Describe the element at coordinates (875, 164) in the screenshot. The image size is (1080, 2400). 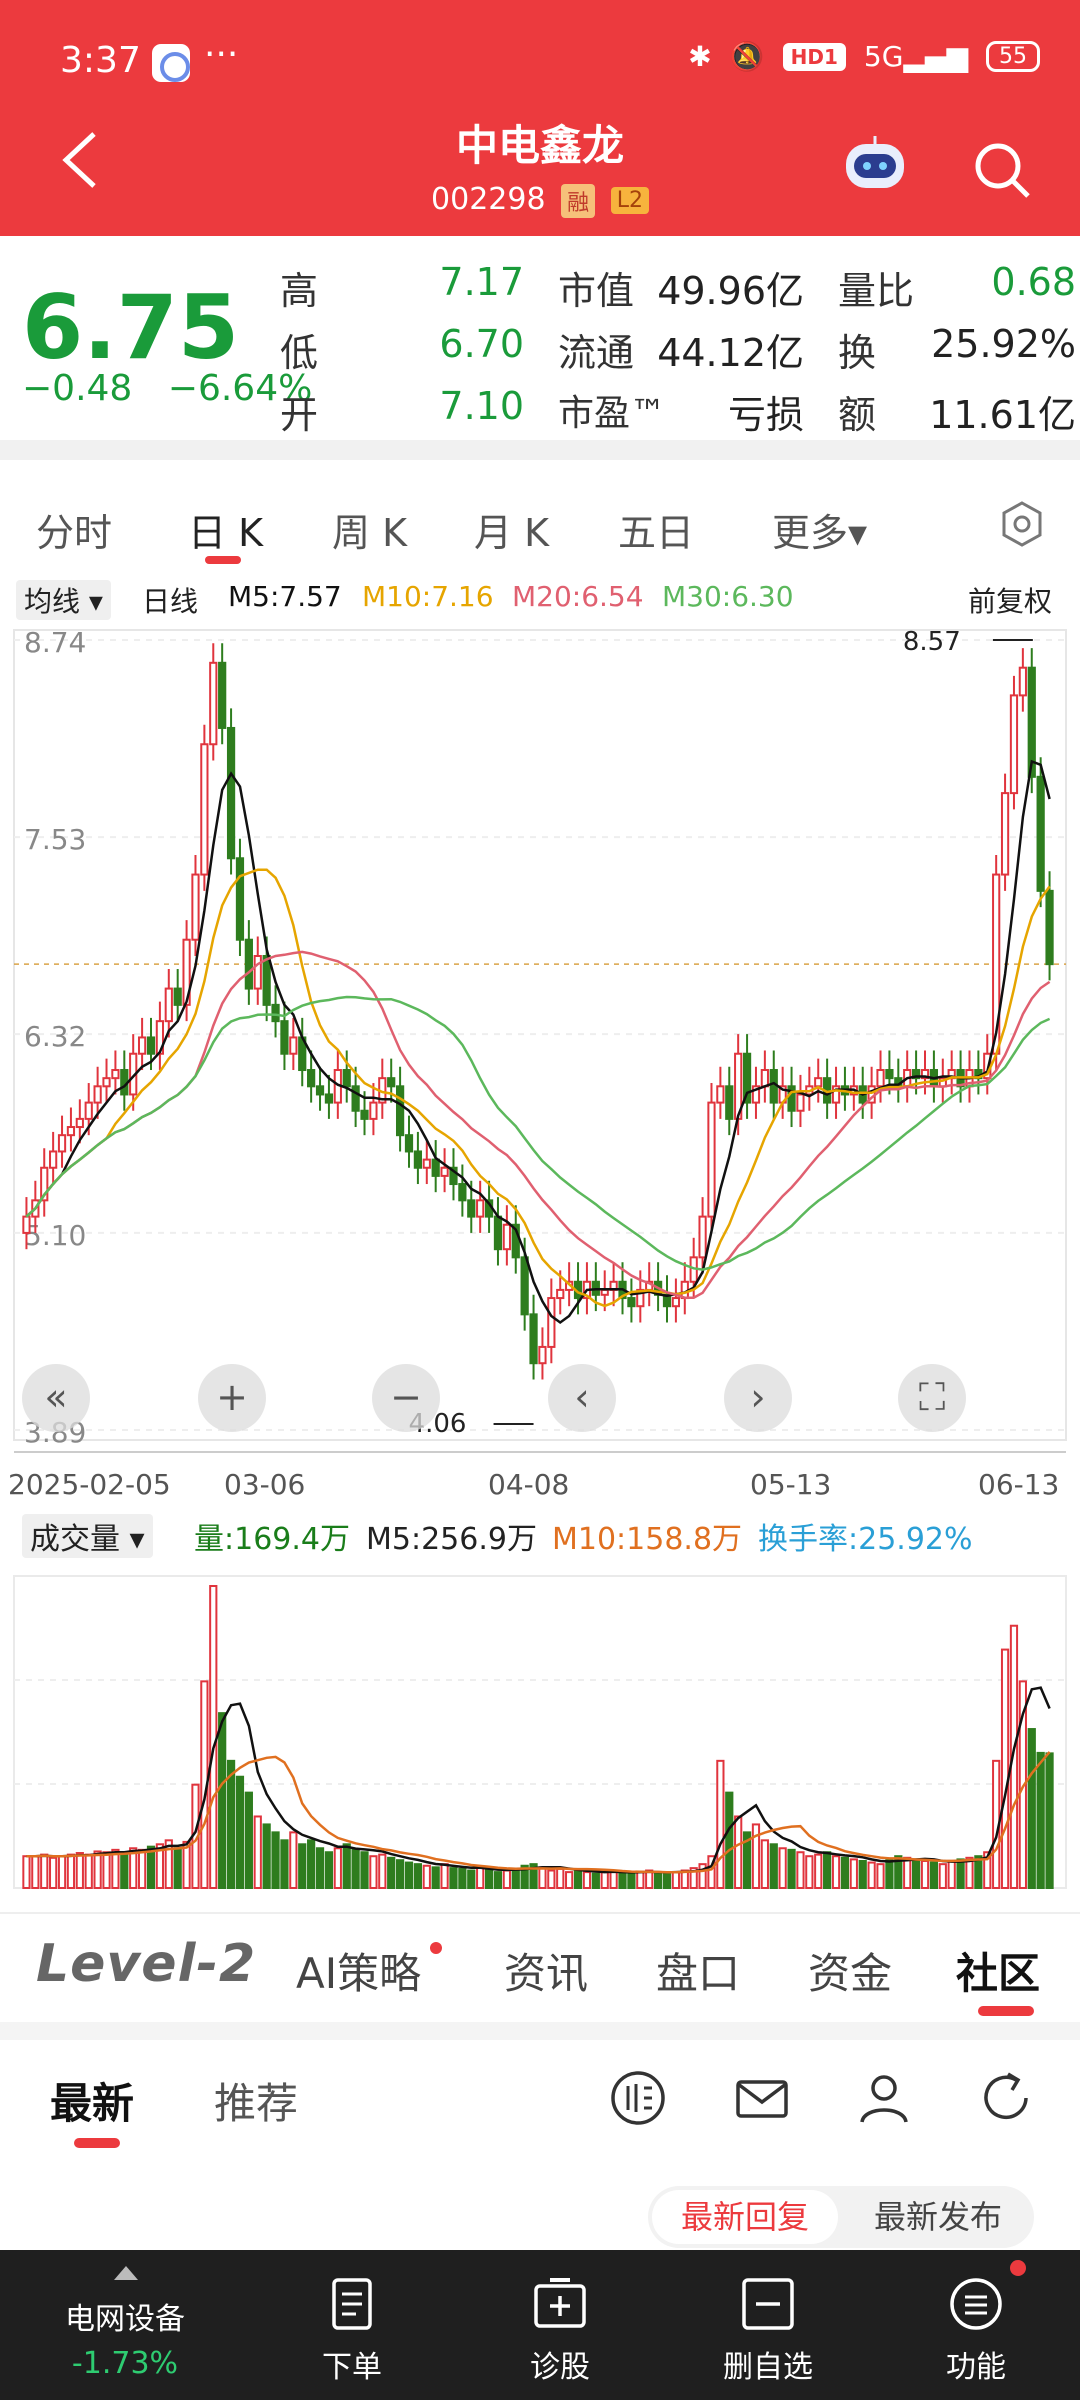
I see `ai-robot-icon` at that location.